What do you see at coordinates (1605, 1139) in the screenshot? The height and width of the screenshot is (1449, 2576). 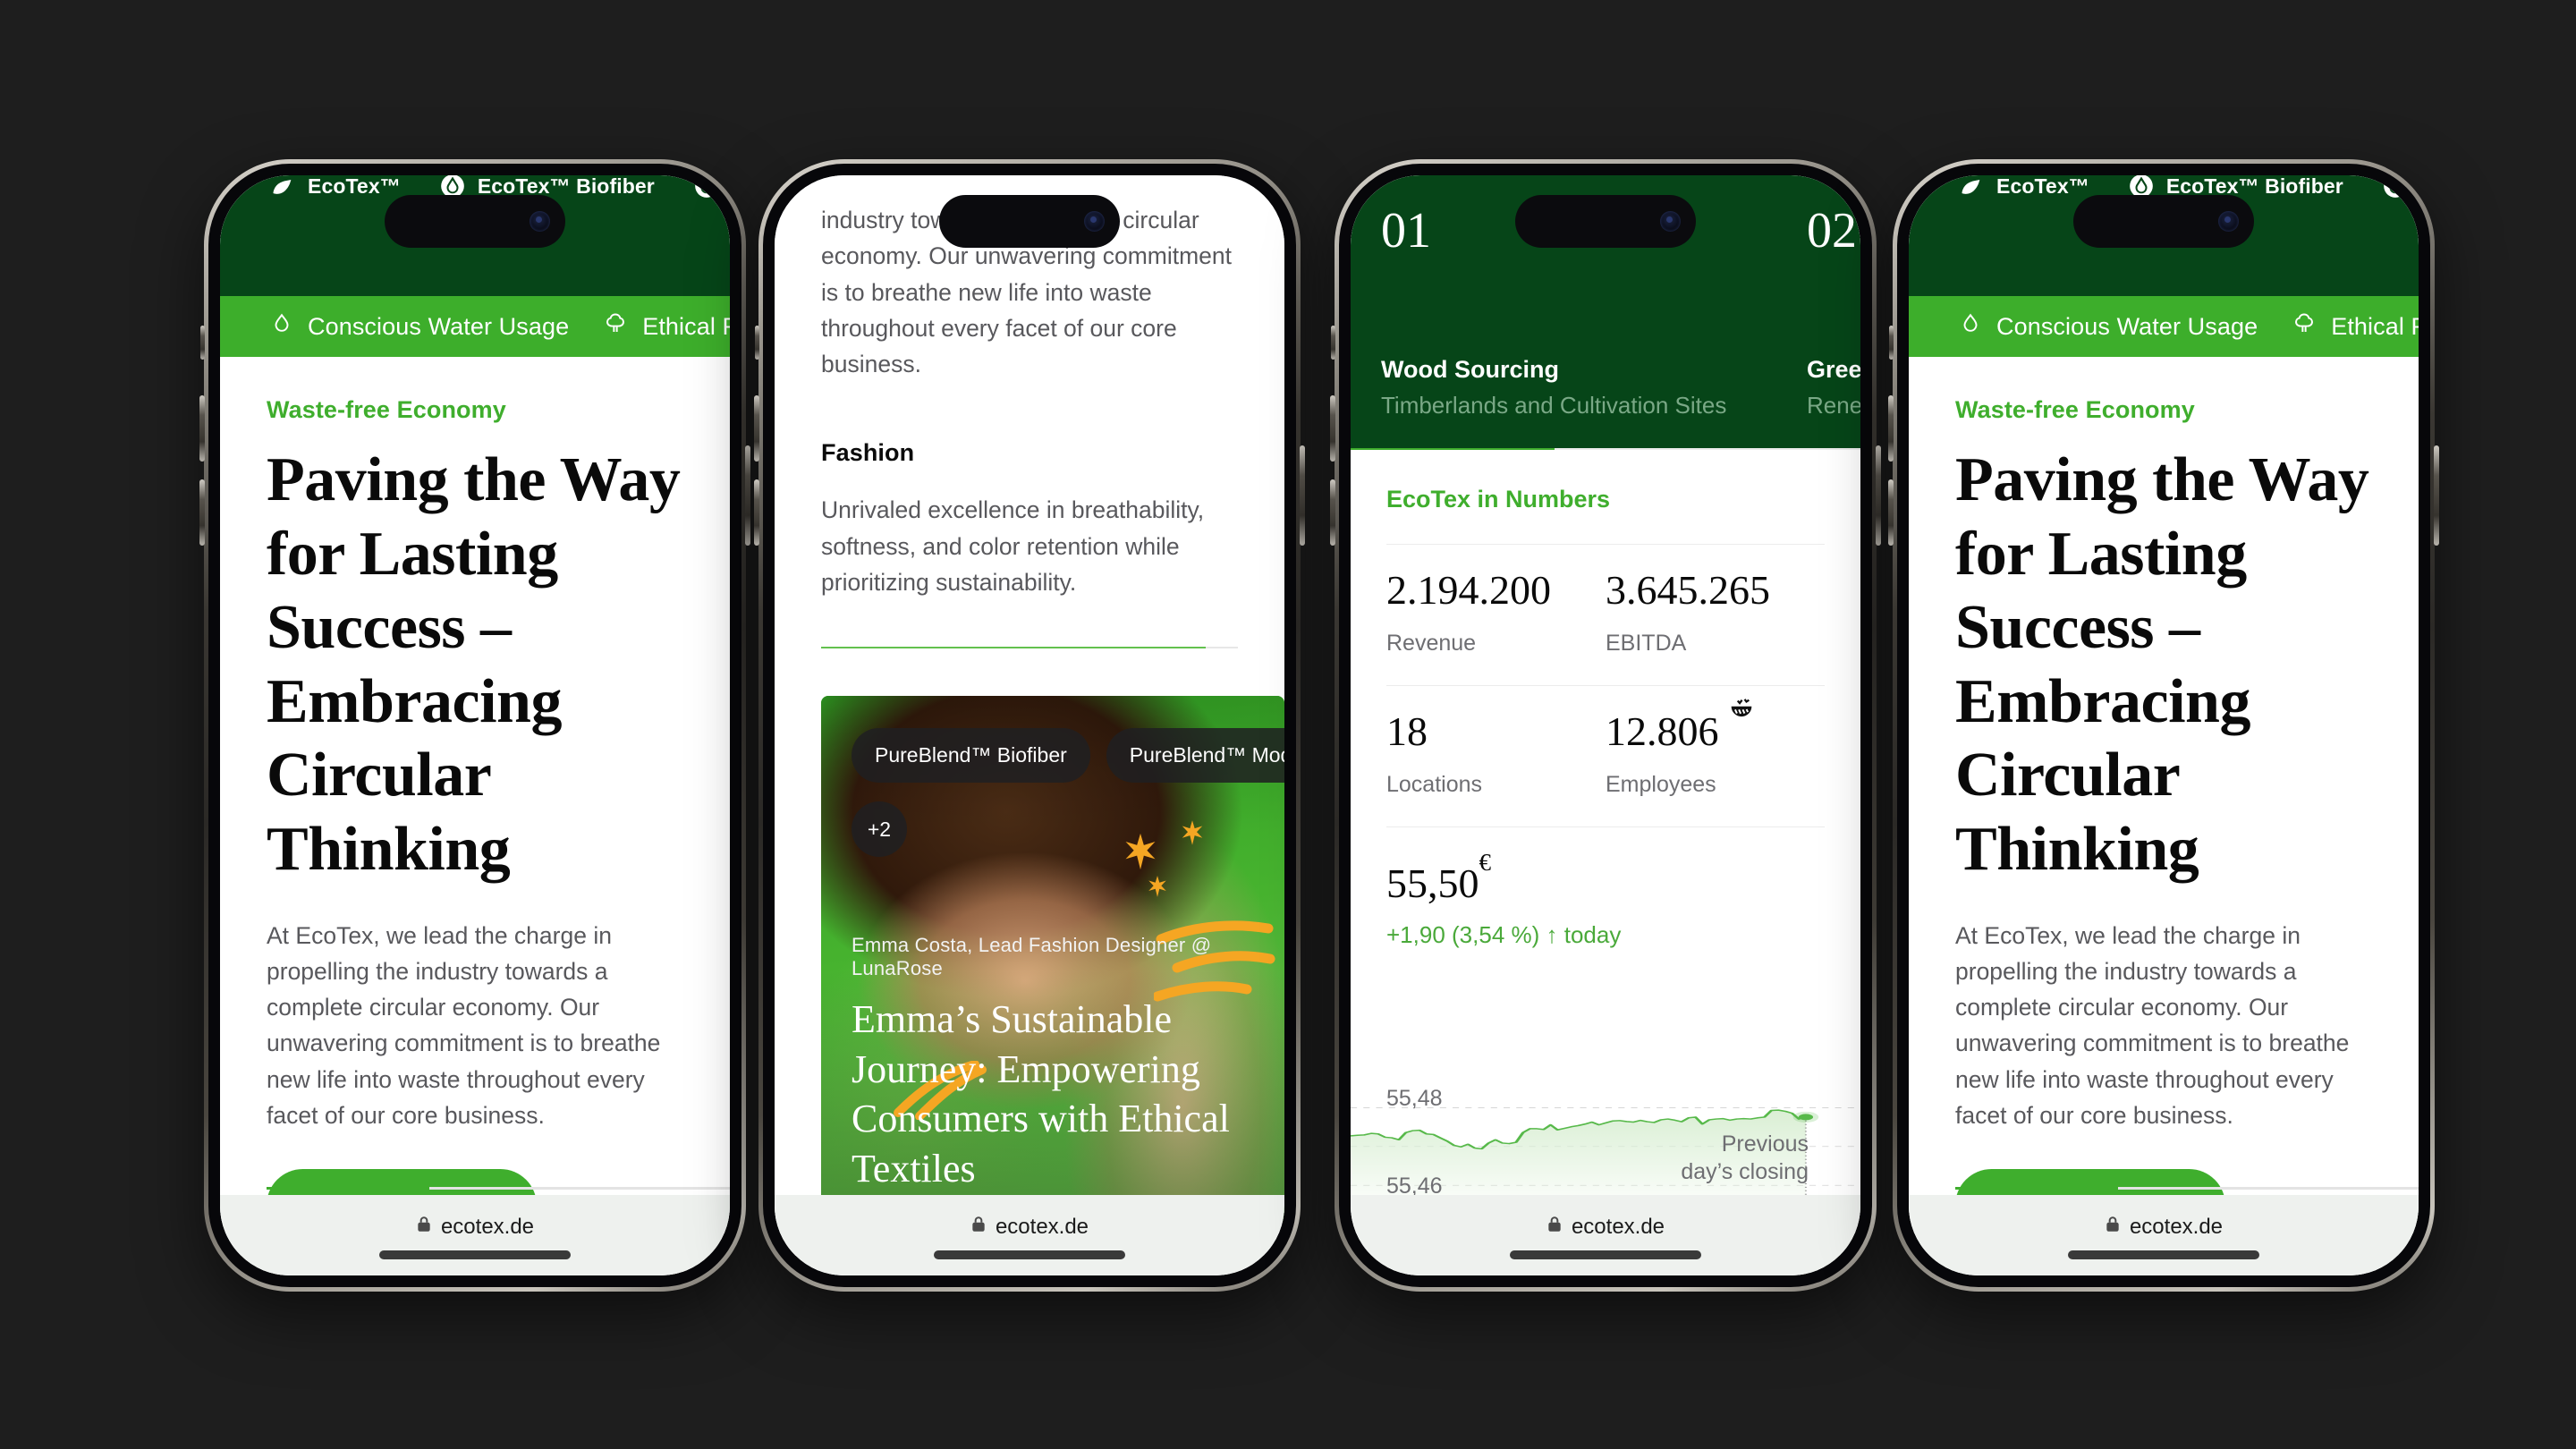 I see `stock-chart: 55,48 55,46 55,44 Previousday’s closing` at bounding box center [1605, 1139].